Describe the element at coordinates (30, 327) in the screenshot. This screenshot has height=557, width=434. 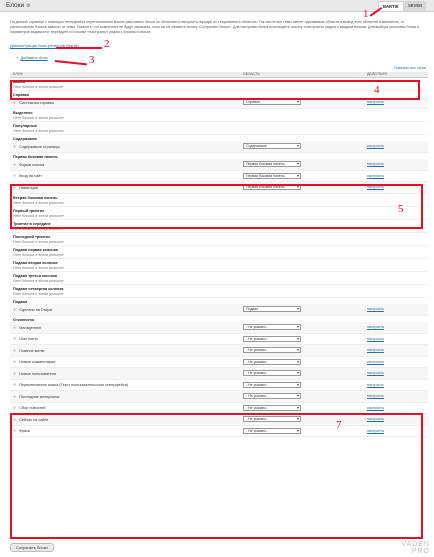
I see `block-name: Management` at that location.